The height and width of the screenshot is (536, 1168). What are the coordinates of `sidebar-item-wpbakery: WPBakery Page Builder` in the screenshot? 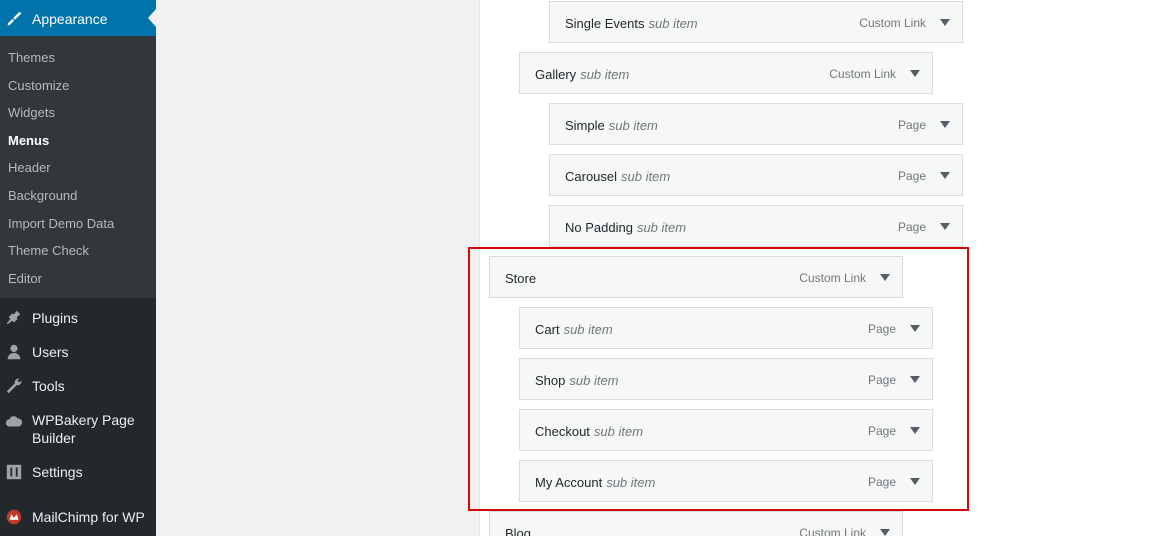 It's located at (78, 430).